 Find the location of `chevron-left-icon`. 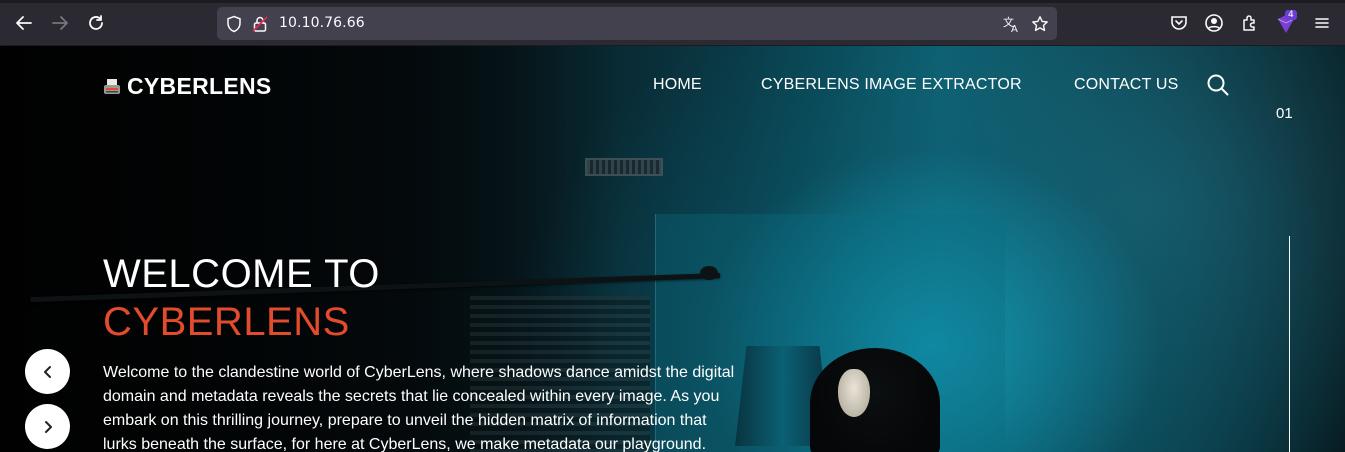

chevron-left-icon is located at coordinates (47, 371).